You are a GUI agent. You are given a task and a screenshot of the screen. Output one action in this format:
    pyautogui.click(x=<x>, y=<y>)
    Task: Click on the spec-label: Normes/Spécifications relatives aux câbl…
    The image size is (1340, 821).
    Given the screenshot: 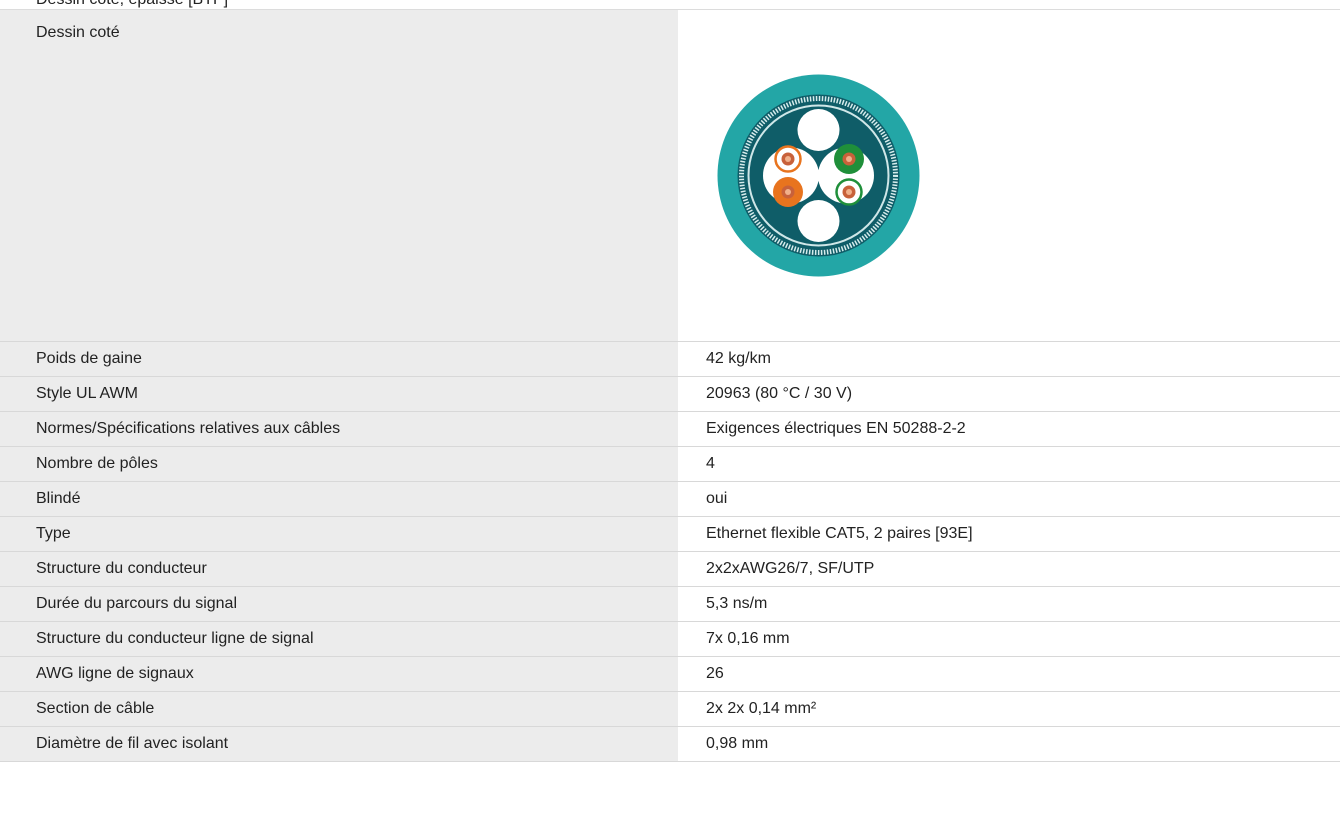 What is the action you would take?
    pyautogui.click(x=339, y=429)
    